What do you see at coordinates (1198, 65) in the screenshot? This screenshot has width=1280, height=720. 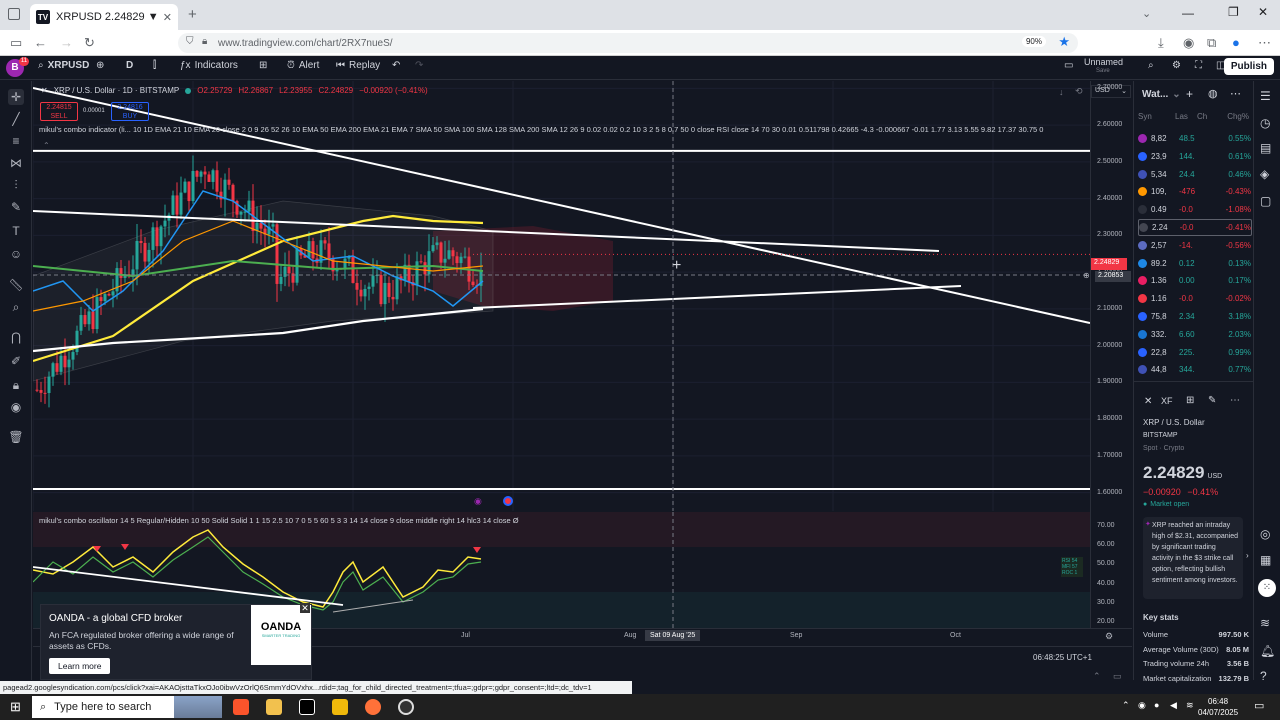 I see `fullscreen-icon: ⛶` at bounding box center [1198, 65].